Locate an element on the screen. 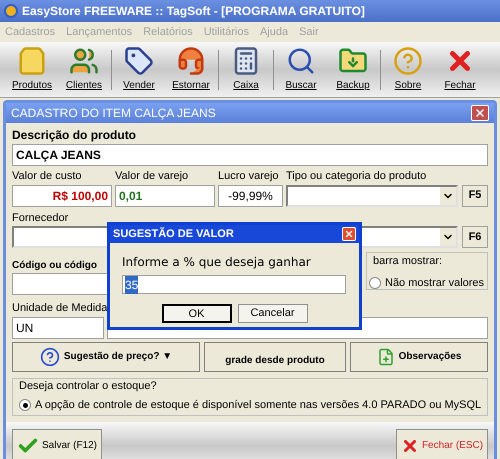 This screenshot has height=459, width=500. field-label: Valor de varejo is located at coordinates (152, 176).